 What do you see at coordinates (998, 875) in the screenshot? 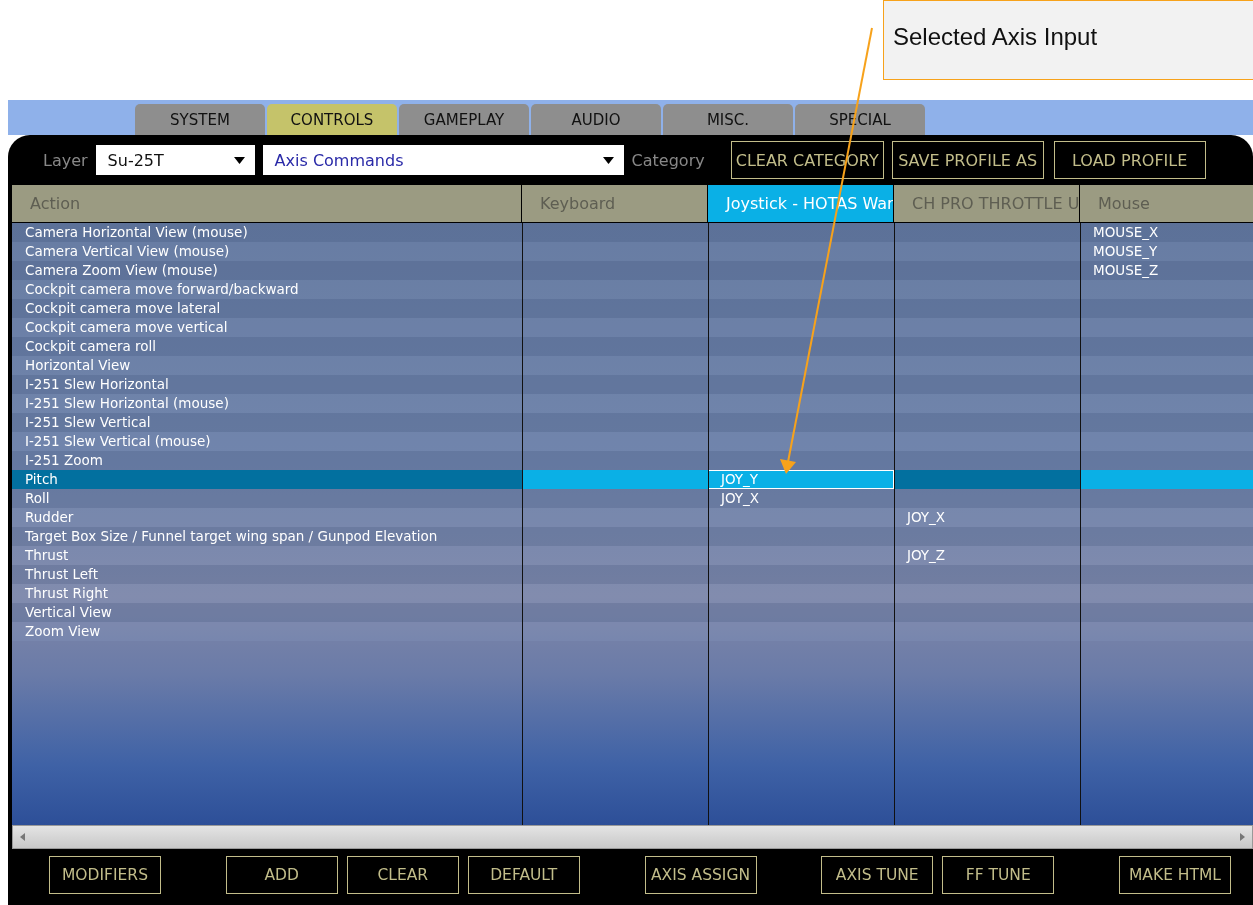
I see `action-button: FF TUNE` at bounding box center [998, 875].